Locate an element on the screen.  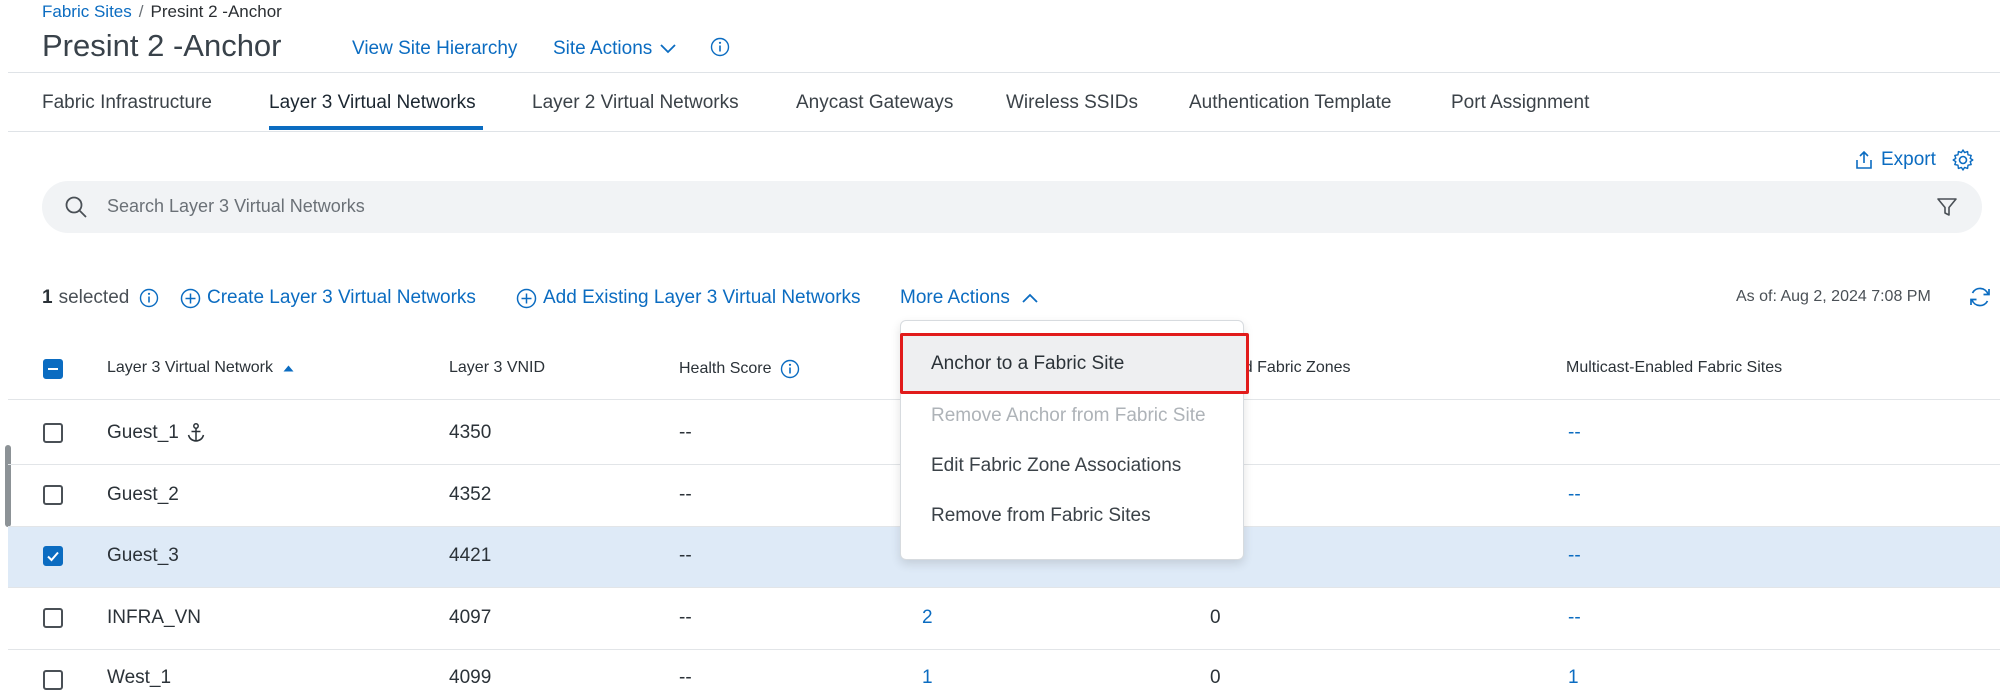
row-fabric-sites-count: 1 is located at coordinates (927, 678).